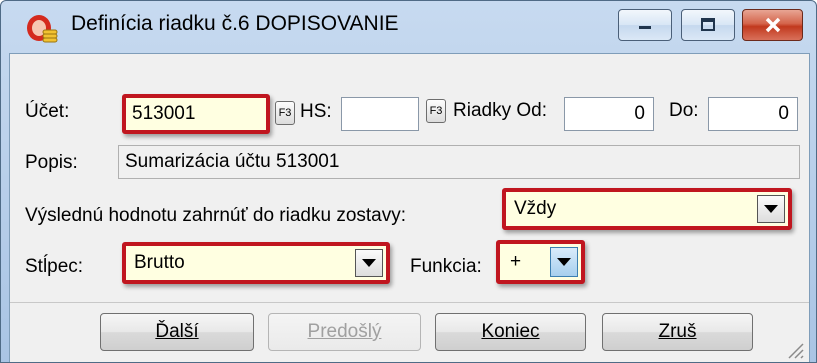  Describe the element at coordinates (47, 111) in the screenshot. I see `ucet-label: Účet:` at that location.